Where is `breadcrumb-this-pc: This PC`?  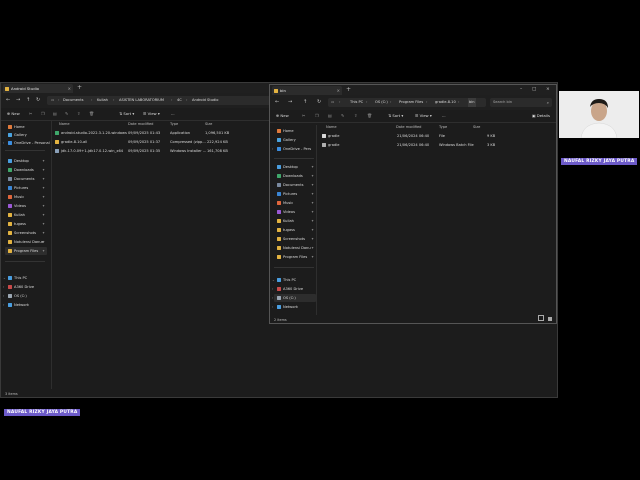 breadcrumb-this-pc: This PC is located at coordinates (356, 102).